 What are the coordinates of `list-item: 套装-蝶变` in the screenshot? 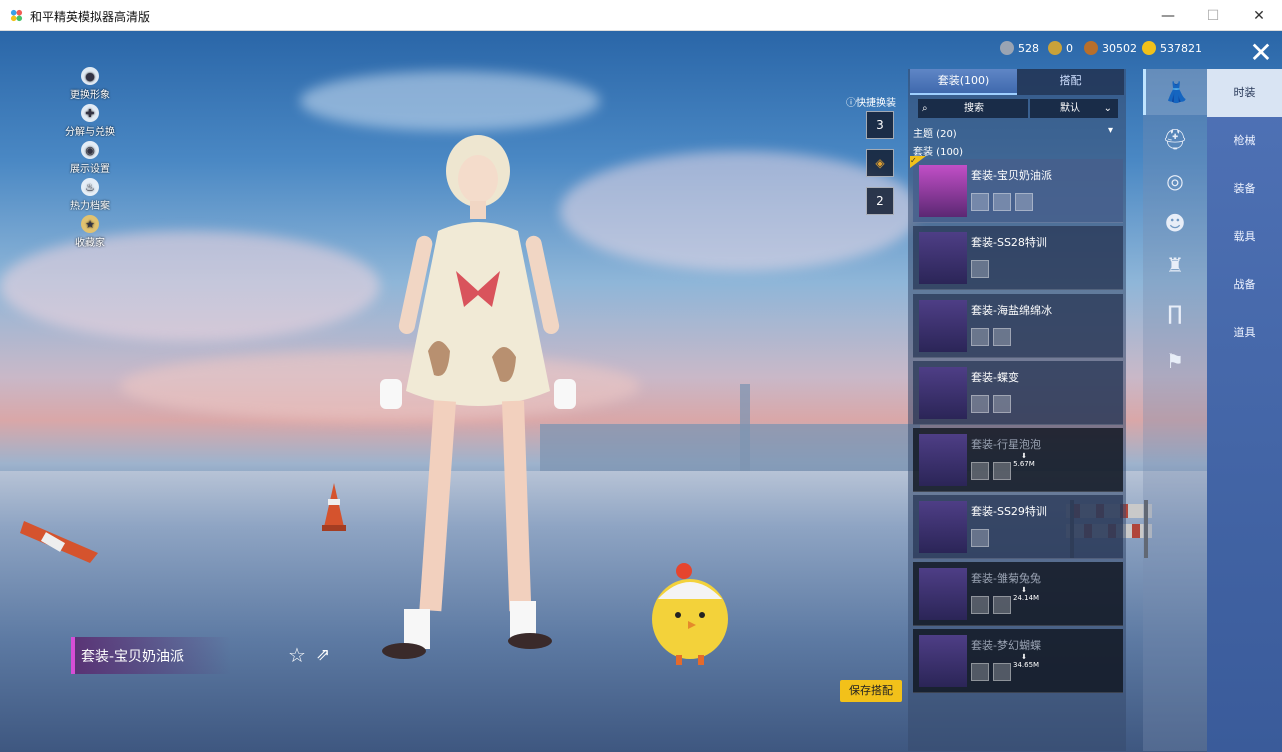 It's located at (1018, 393).